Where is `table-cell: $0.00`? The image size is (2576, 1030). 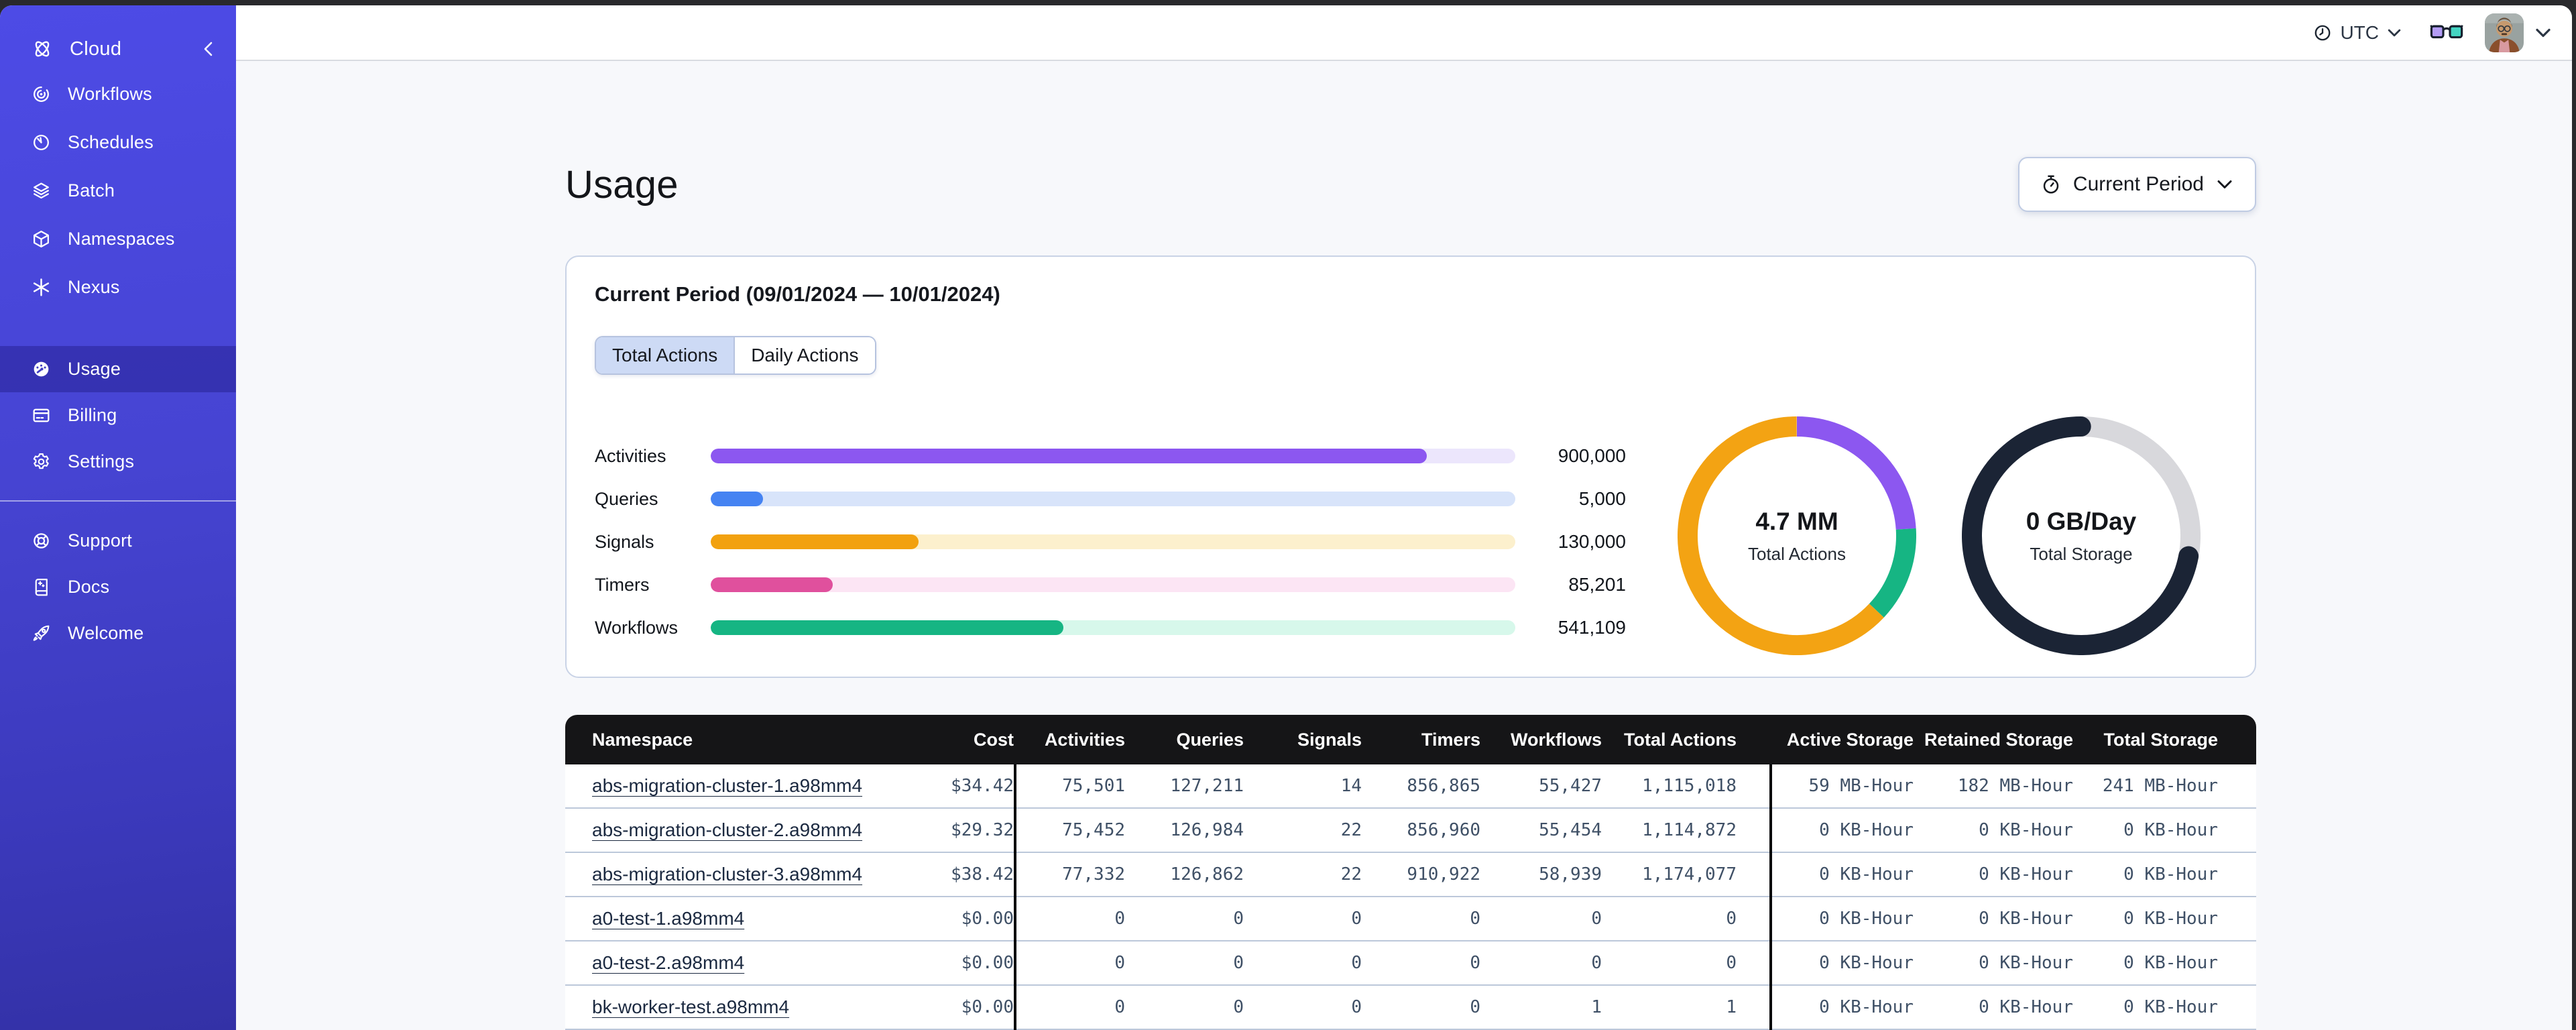 table-cell: $0.00 is located at coordinates (964, 1007).